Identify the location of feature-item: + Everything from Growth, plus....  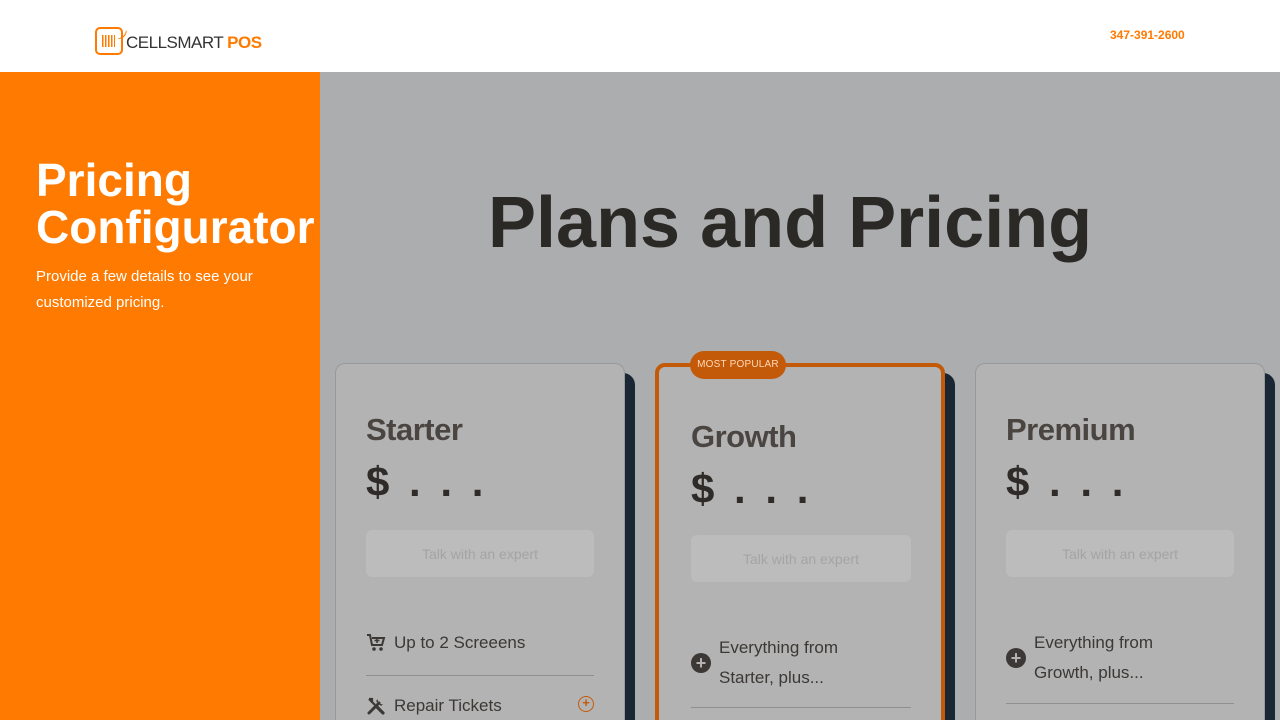
(1106, 658).